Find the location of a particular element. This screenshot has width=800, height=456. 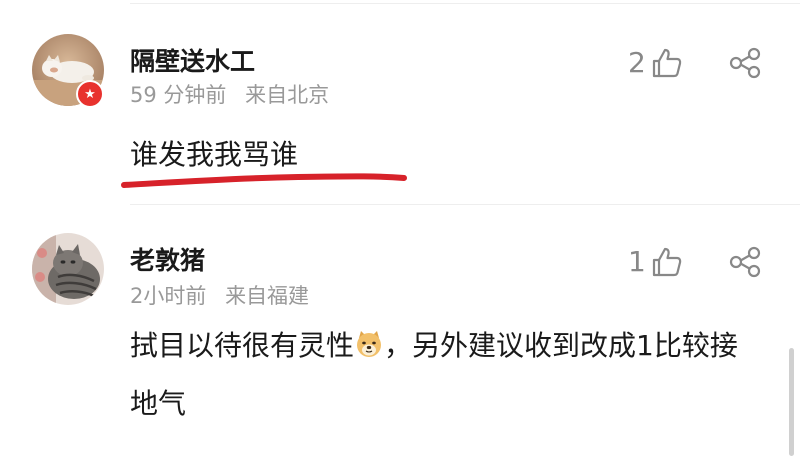

user-avatar is located at coordinates (68, 269).